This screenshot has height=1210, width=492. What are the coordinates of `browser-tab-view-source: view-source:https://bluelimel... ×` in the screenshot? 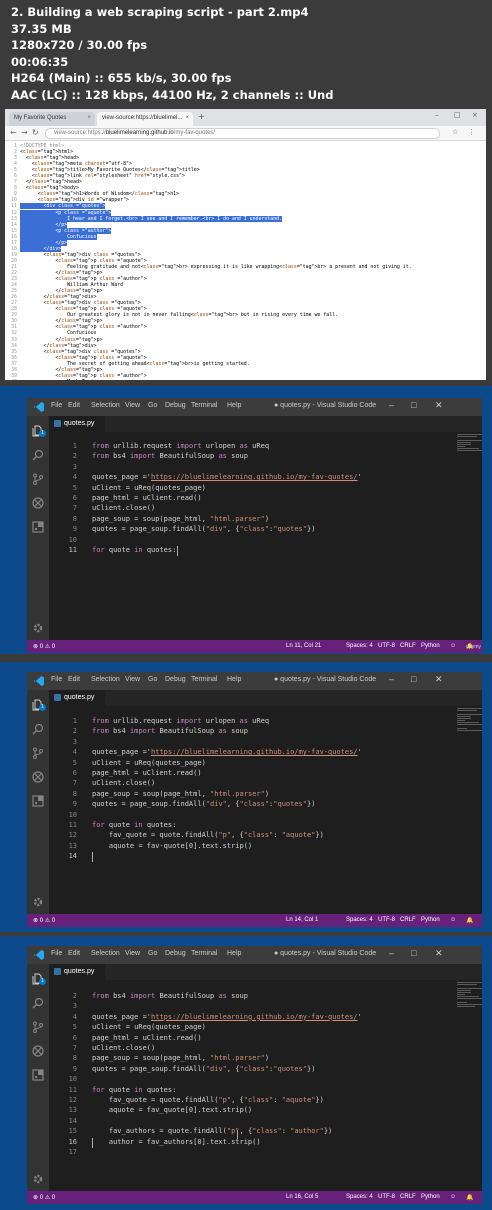 It's located at (145, 119).